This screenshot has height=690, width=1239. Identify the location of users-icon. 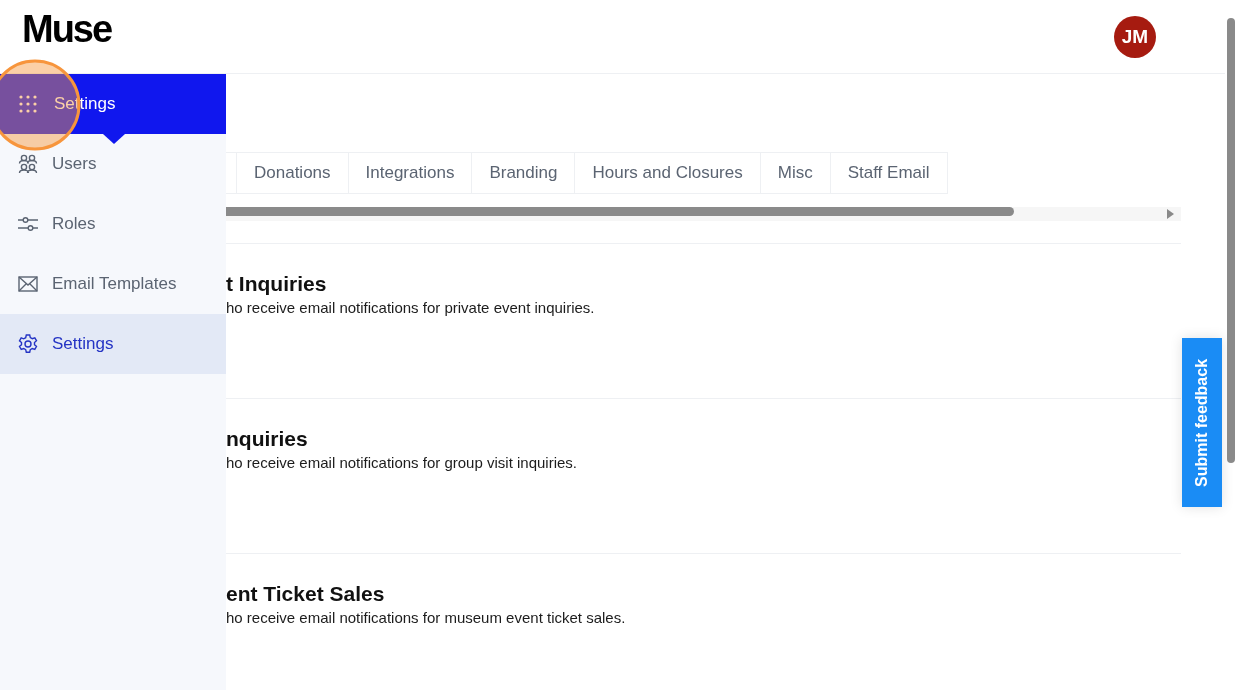
(28, 164).